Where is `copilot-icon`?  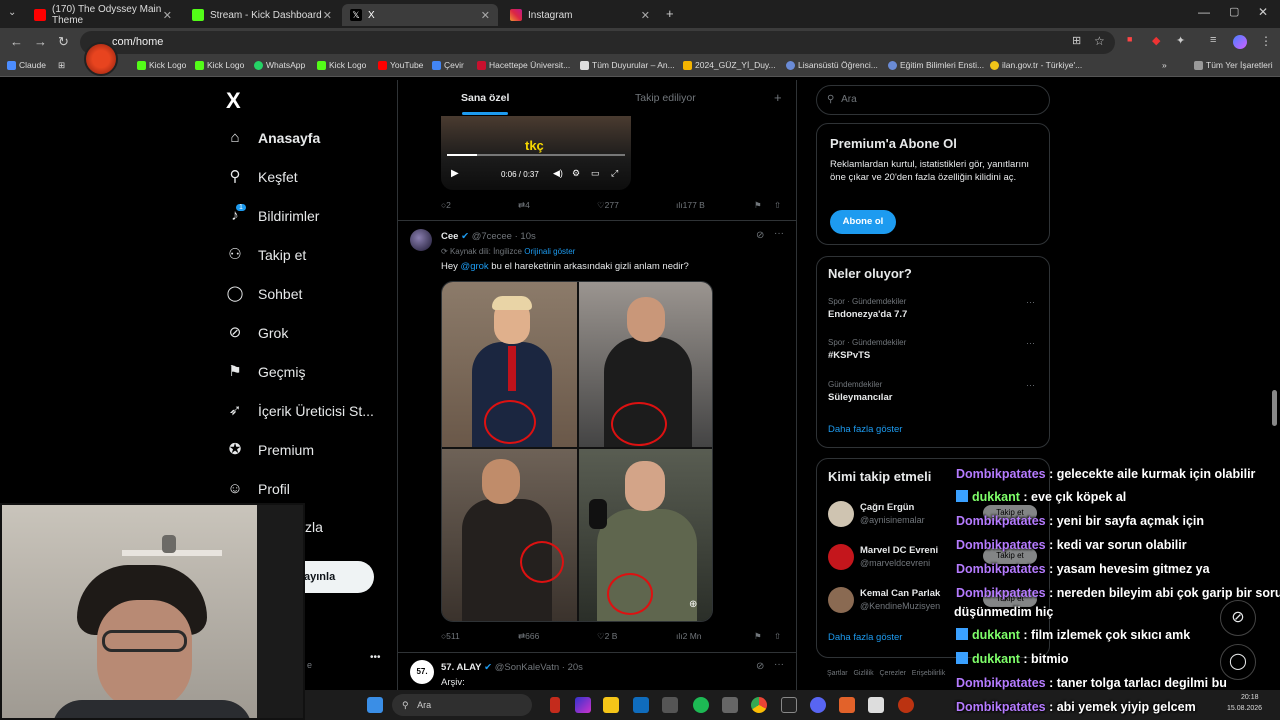 copilot-icon is located at coordinates (583, 705).